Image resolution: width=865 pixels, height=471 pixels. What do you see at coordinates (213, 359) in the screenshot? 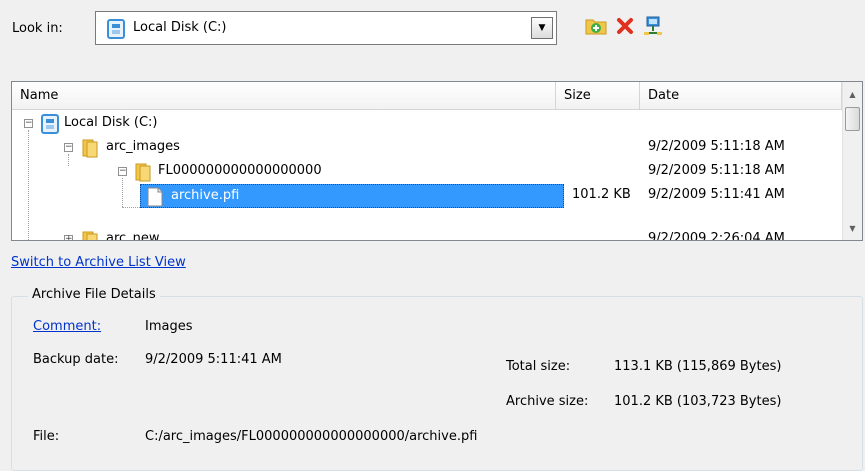
I see `backup-date-value: 9/2/2009 5:11:41 AM` at bounding box center [213, 359].